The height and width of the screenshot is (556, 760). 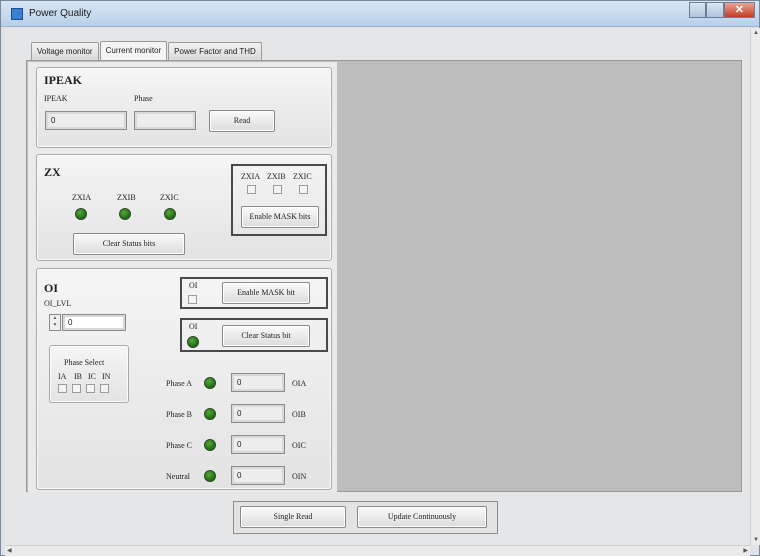 I want to click on oi-status-box: OI Clear Status bit, so click(x=254, y=335).